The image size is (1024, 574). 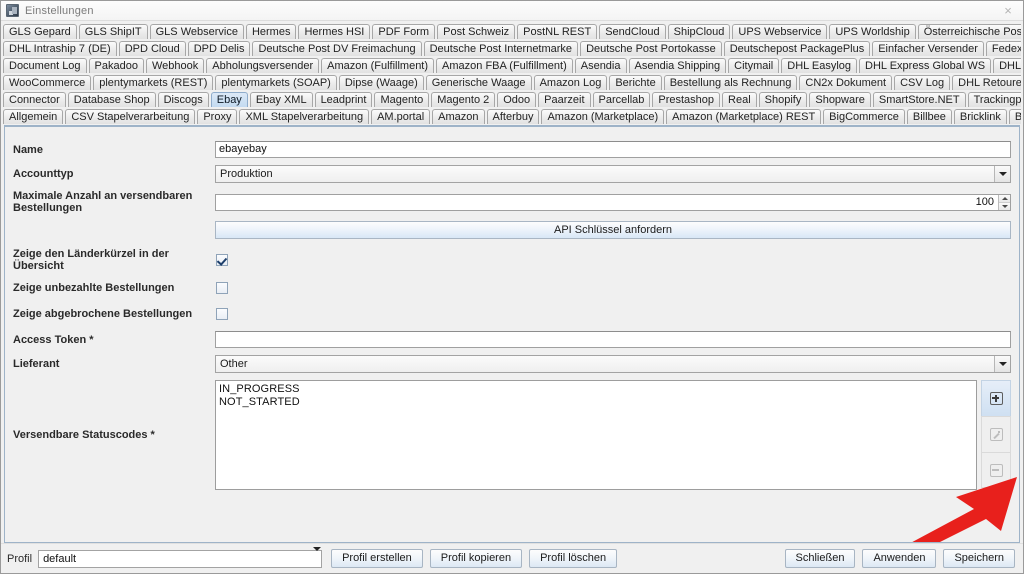 What do you see at coordinates (175, 65) in the screenshot?
I see `tab-webhook: Webhook` at bounding box center [175, 65].